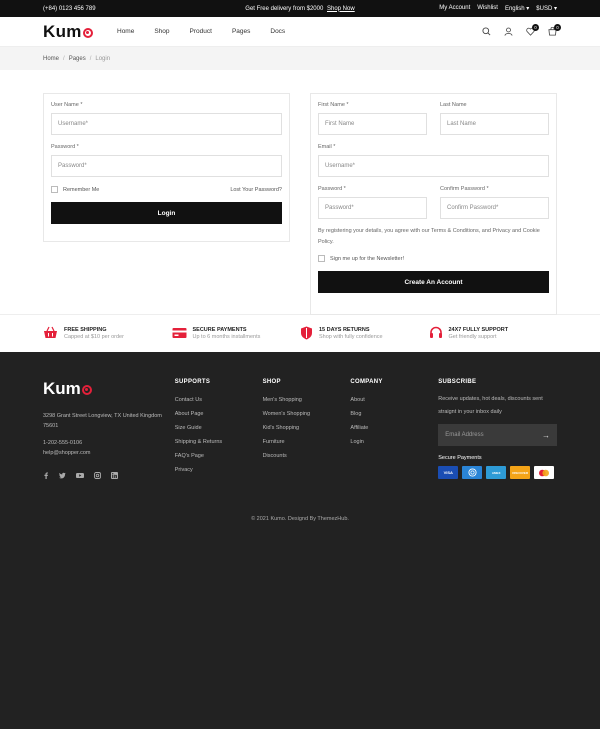 This screenshot has width=600, height=750. I want to click on newsletter-checkbox, so click(321, 258).